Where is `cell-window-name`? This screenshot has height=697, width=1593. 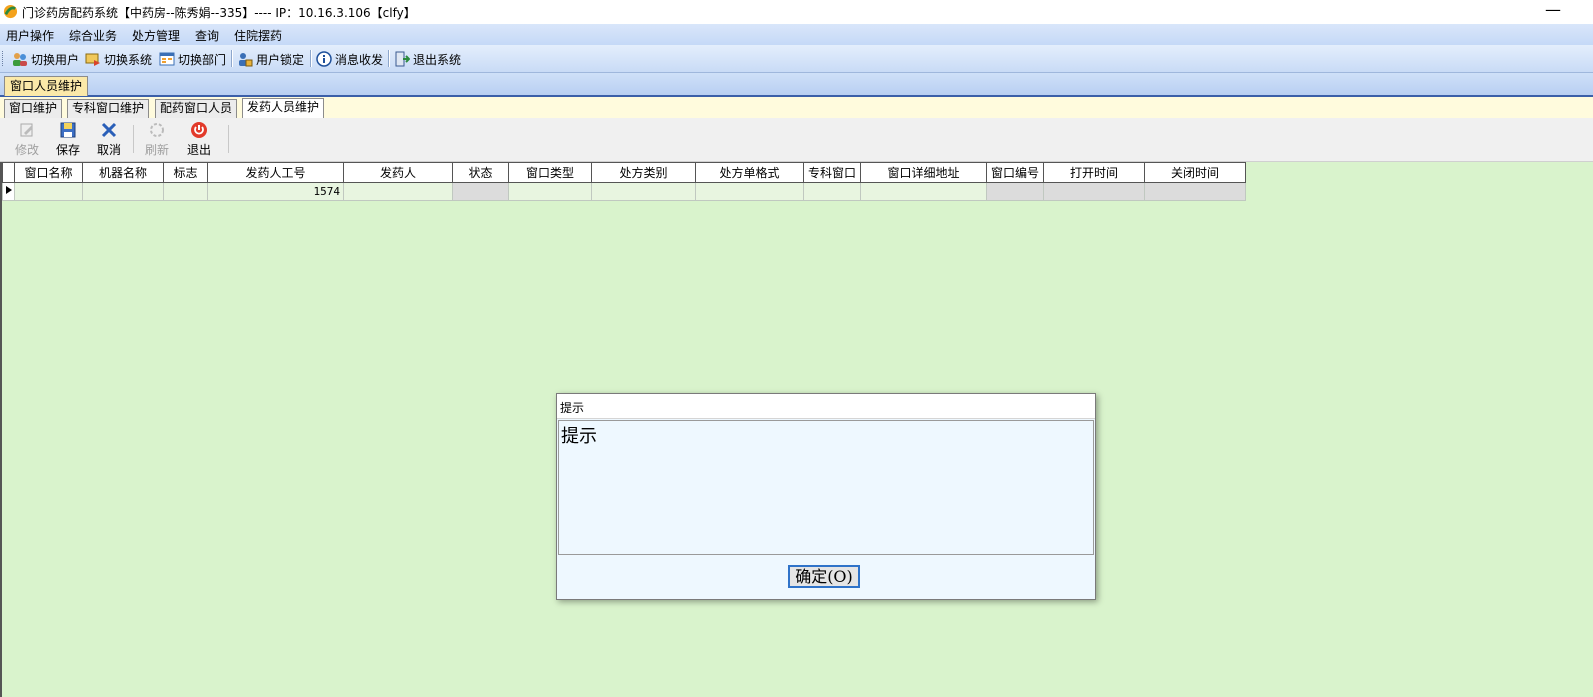 cell-window-name is located at coordinates (48, 191).